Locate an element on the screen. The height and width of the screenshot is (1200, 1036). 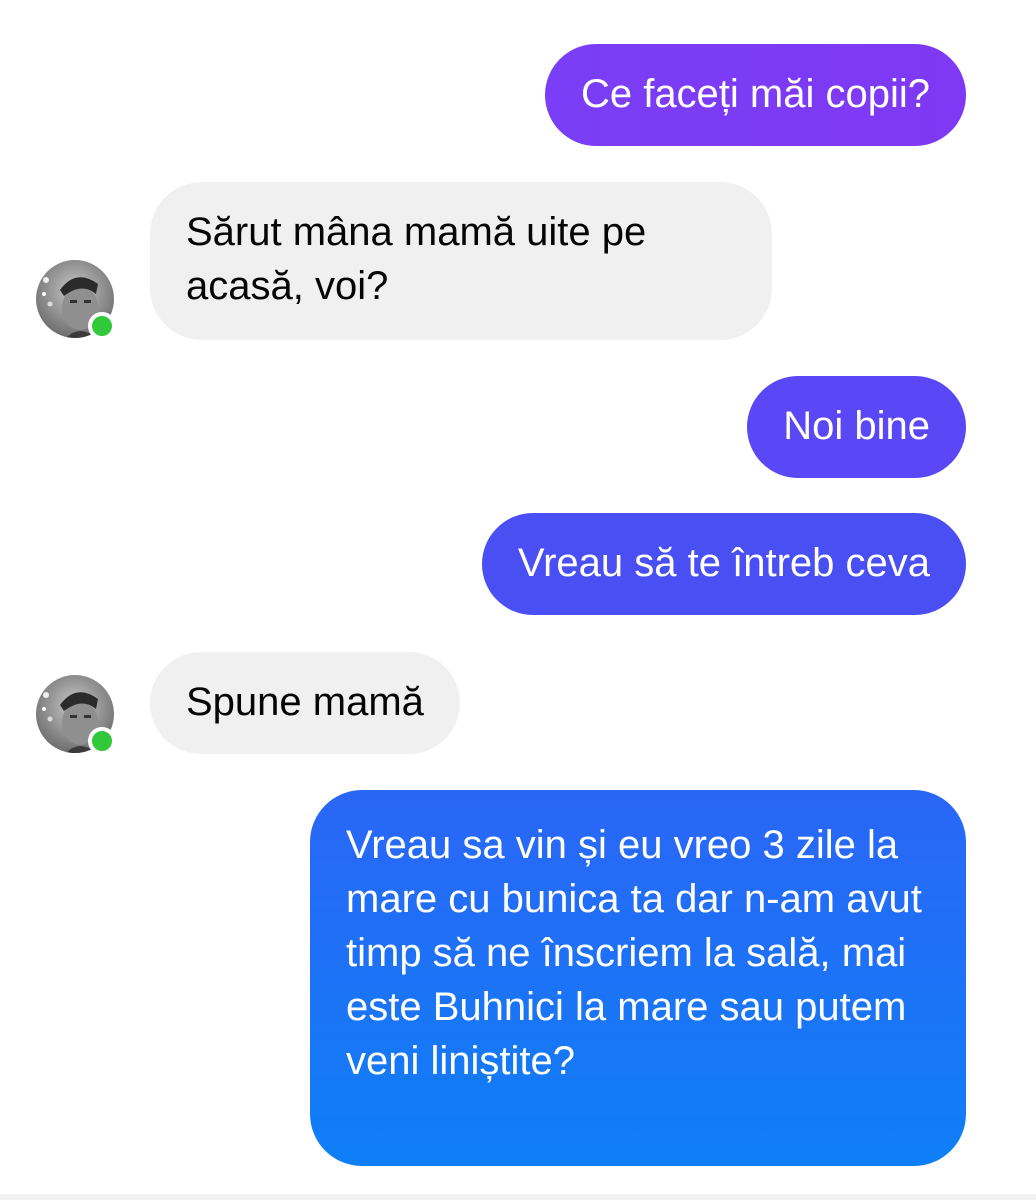
message-text: Spune mamă is located at coordinates (305, 702).